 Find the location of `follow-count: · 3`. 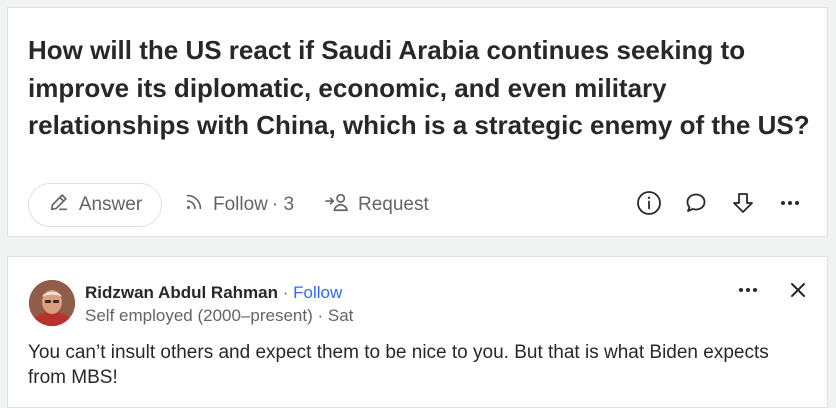

follow-count: · 3 is located at coordinates (283, 204).